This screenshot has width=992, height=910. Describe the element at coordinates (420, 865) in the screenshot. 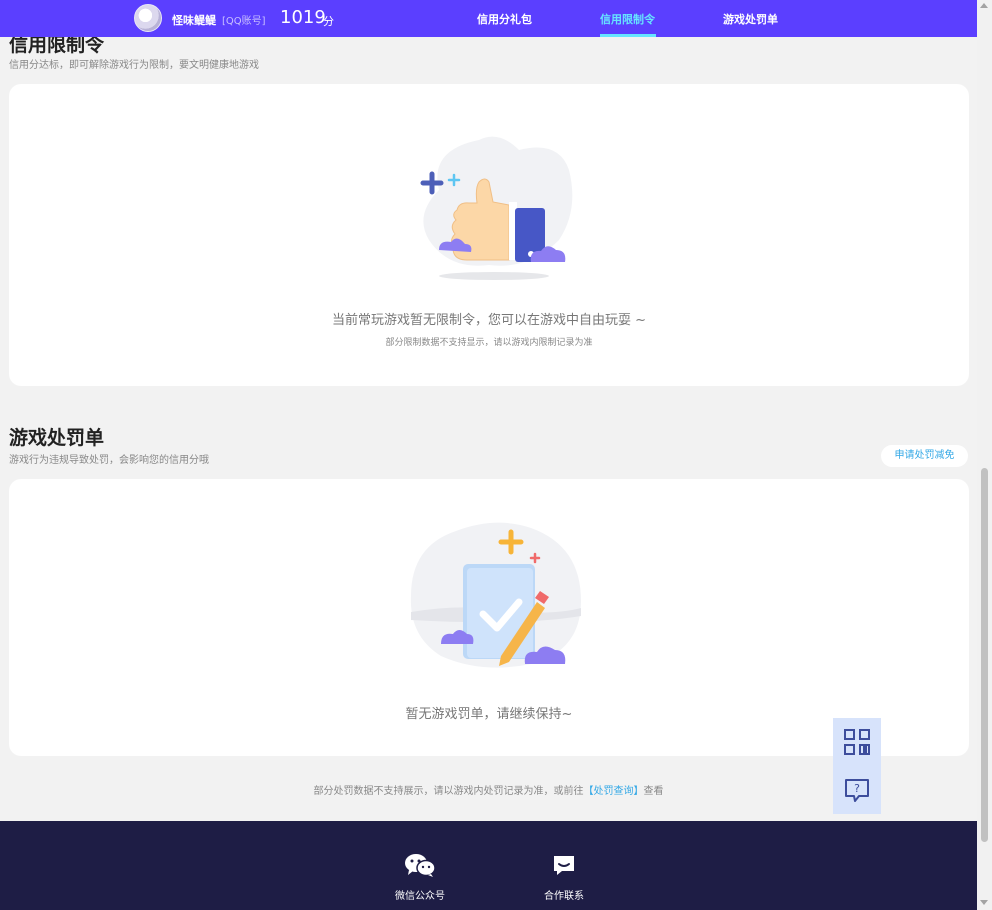

I see `wechat-icon` at that location.